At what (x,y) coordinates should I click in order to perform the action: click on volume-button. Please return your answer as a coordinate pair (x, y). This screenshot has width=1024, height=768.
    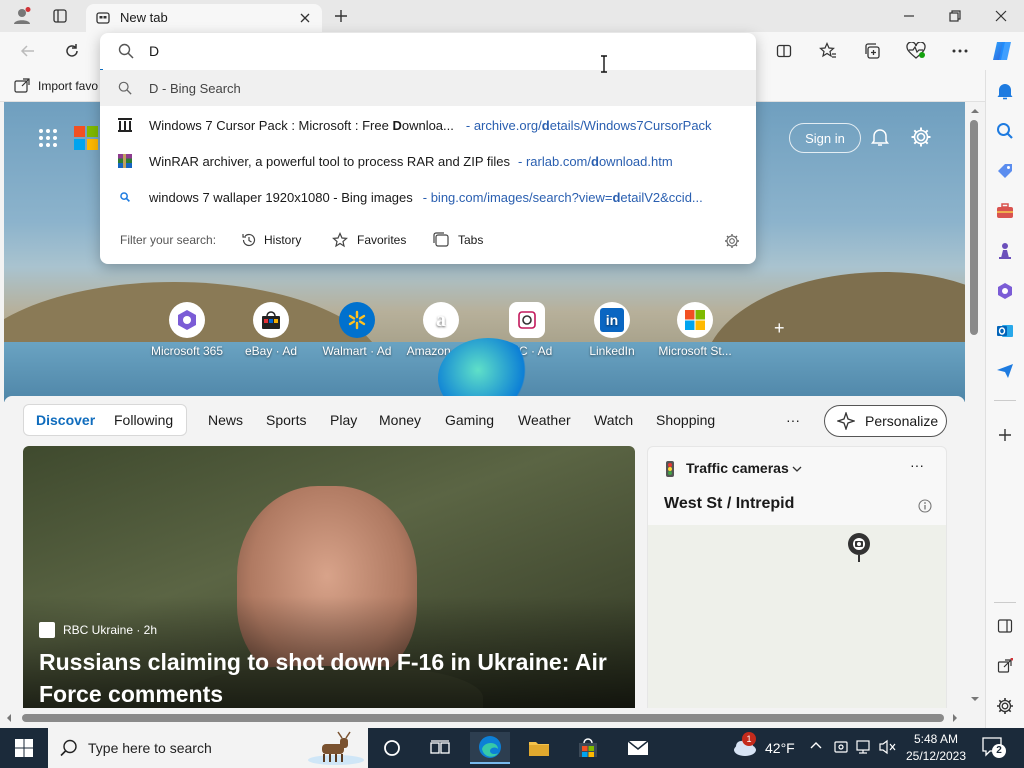
    Looking at the image, I should click on (887, 747).